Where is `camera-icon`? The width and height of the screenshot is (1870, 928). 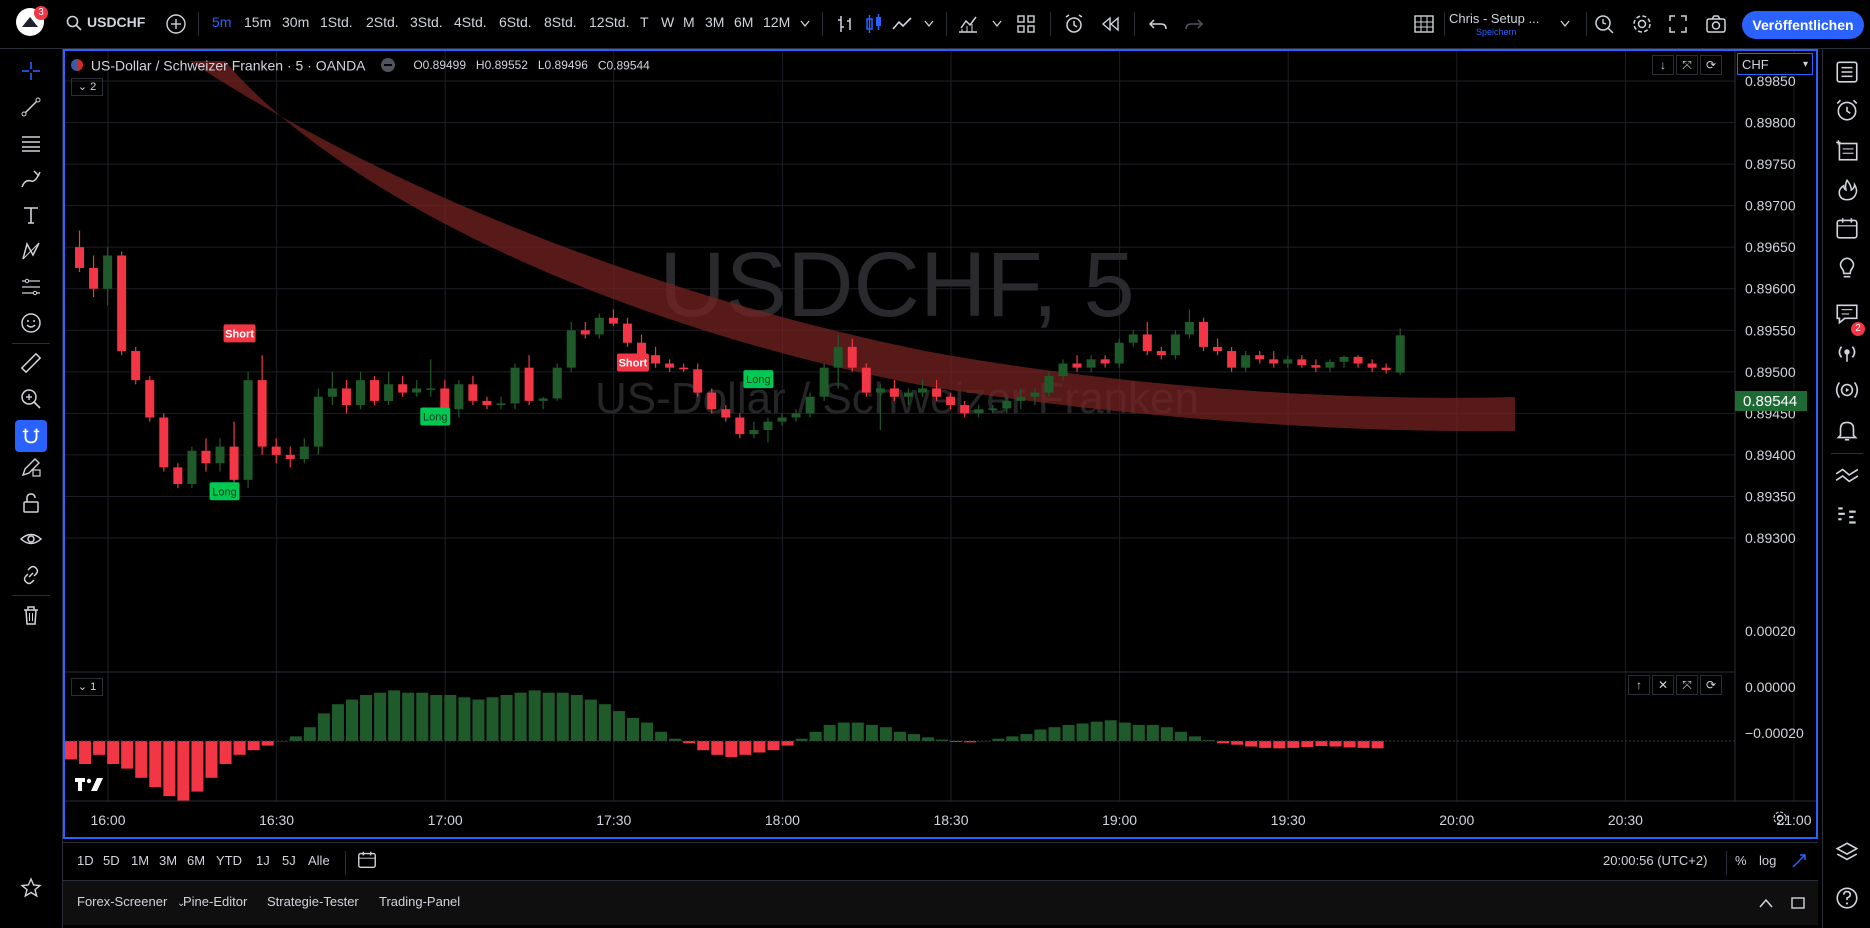 camera-icon is located at coordinates (1716, 24).